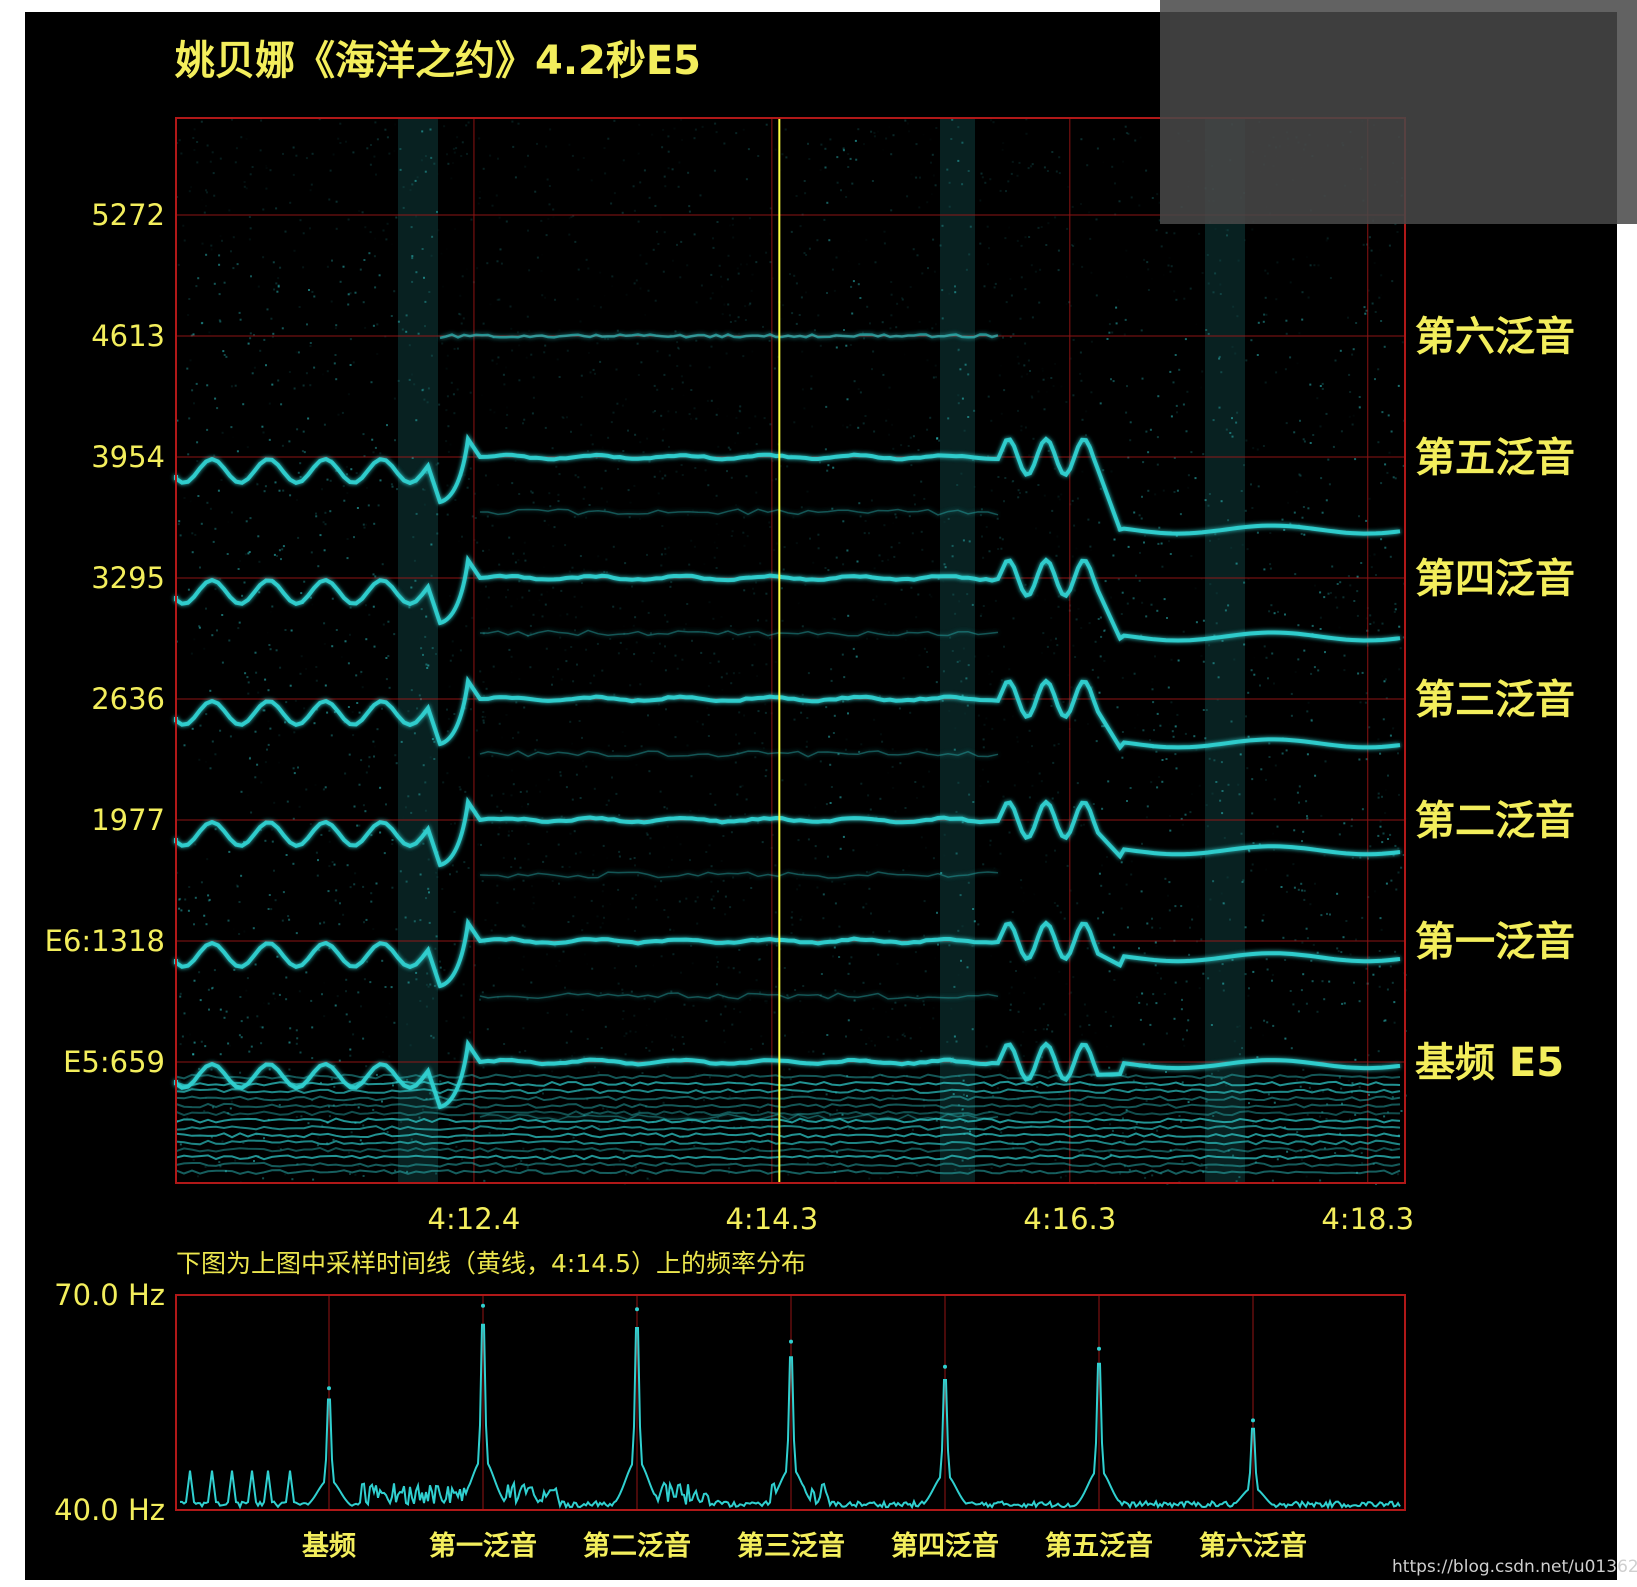 Image resolution: width=1637 pixels, height=1587 pixels. I want to click on spectrum-x-labels: 基频 第一泛音 第二泛音 第三泛音 第四泛音 第五泛音 第六泛音, so click(804, 1546).